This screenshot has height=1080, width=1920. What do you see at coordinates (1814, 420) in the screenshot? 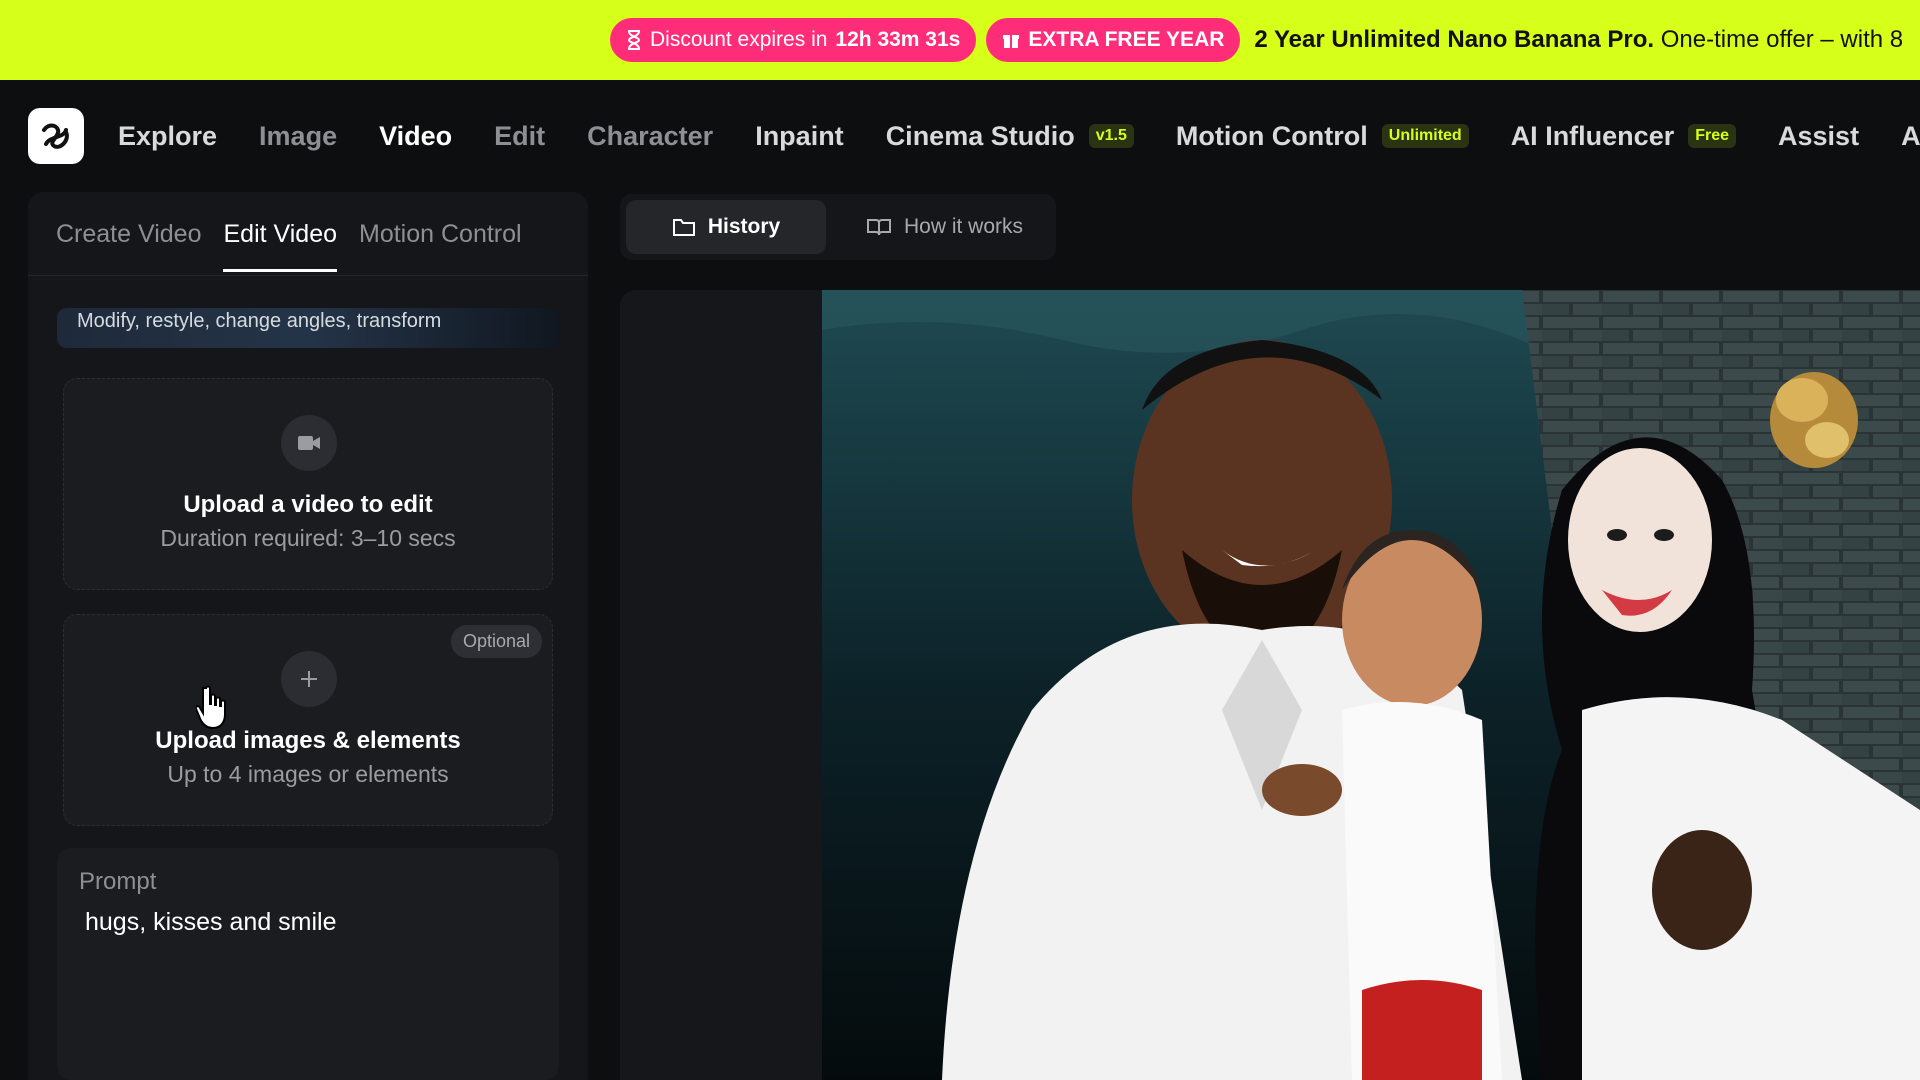
I see `hanging-flowers` at bounding box center [1814, 420].